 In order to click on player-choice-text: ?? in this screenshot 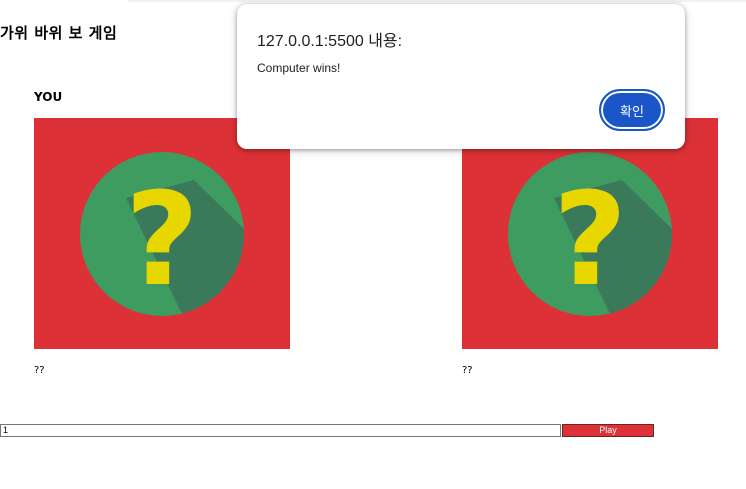, I will do `click(39, 370)`.